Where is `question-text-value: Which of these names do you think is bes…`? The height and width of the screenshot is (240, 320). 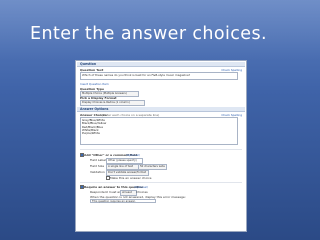 question-text-value: Which of these names do you think is bes… is located at coordinates (136, 74).